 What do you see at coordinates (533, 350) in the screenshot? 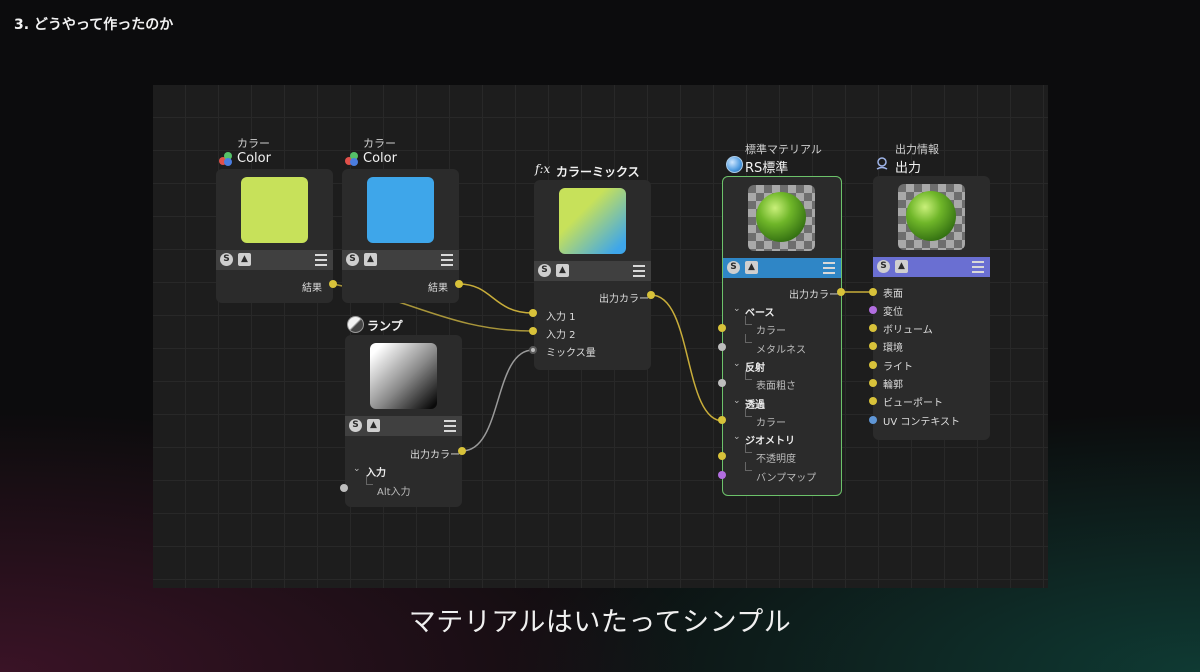
I see `mix-amount-port` at bounding box center [533, 350].